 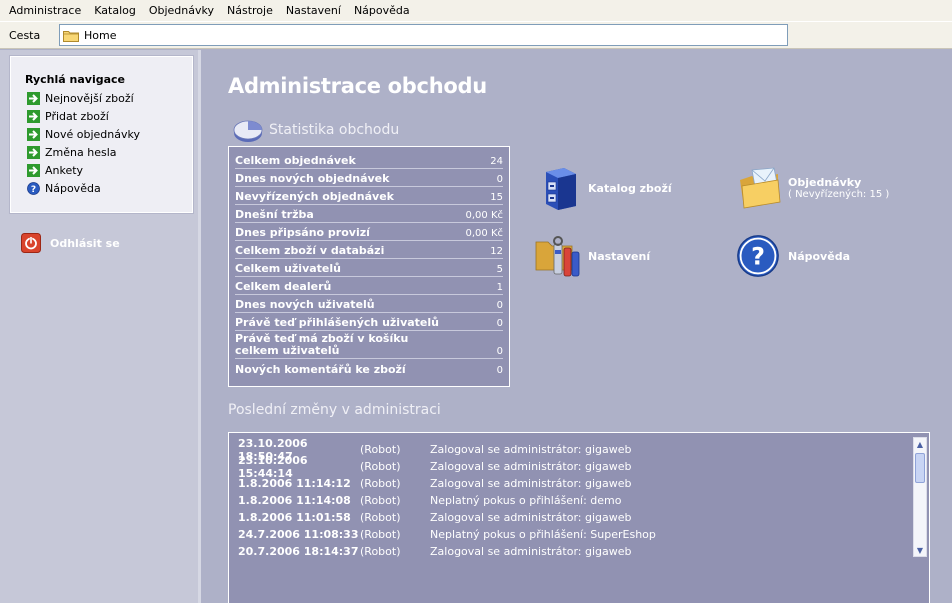 I want to click on nav-item-napoveda: ? Nápověda, so click(x=64, y=188).